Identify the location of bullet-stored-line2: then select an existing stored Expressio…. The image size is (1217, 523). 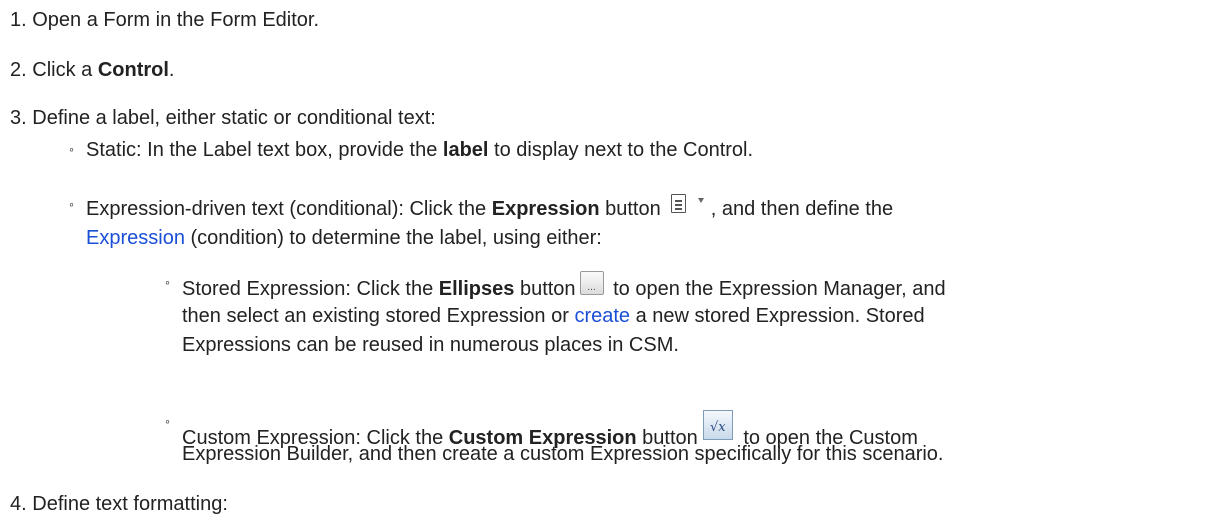
(553, 316).